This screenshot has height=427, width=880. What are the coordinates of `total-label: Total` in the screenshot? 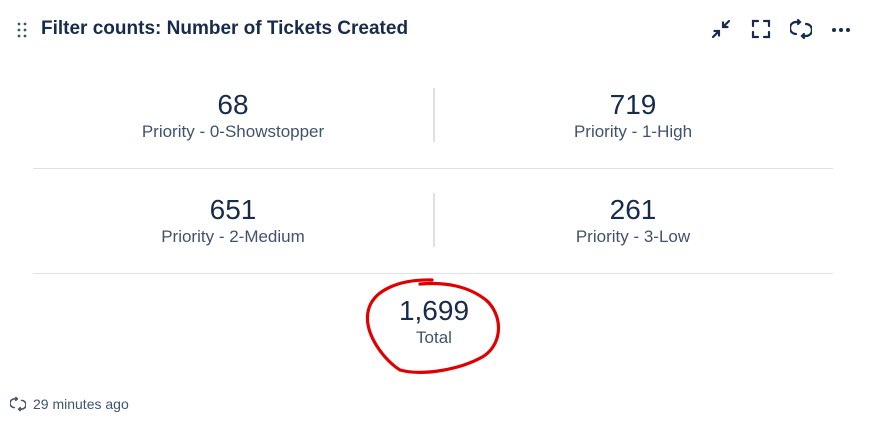 It's located at (434, 337).